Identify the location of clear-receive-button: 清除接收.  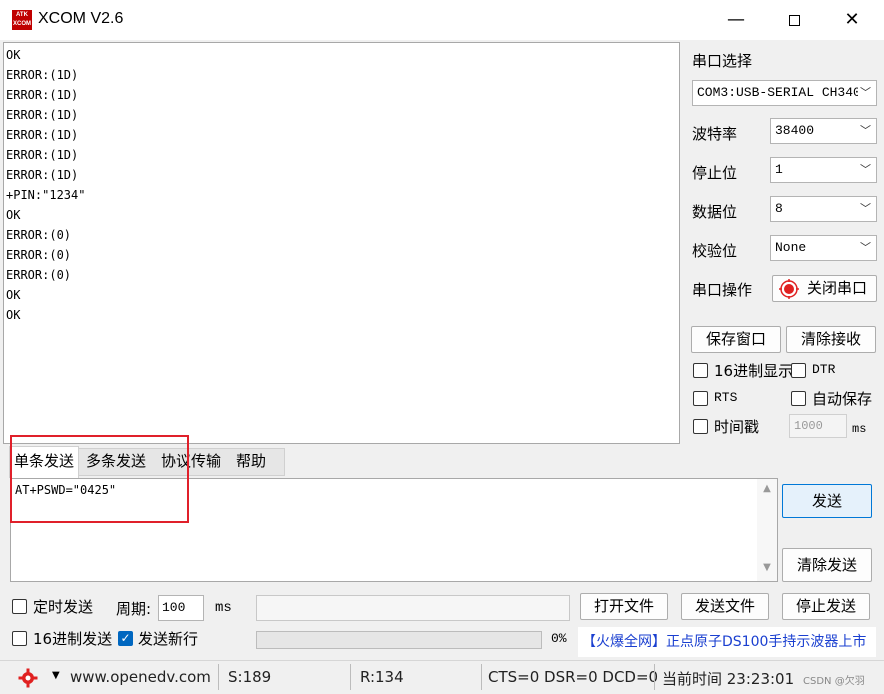
(831, 339).